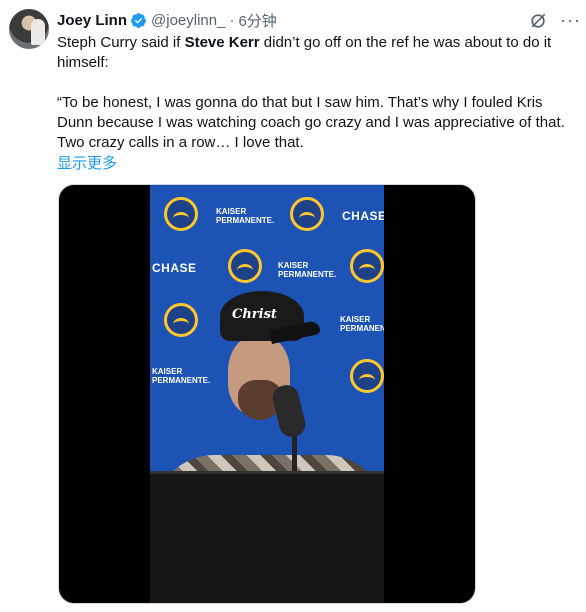 The image size is (586, 612). I want to click on author-name: Joey Linn, so click(92, 20).